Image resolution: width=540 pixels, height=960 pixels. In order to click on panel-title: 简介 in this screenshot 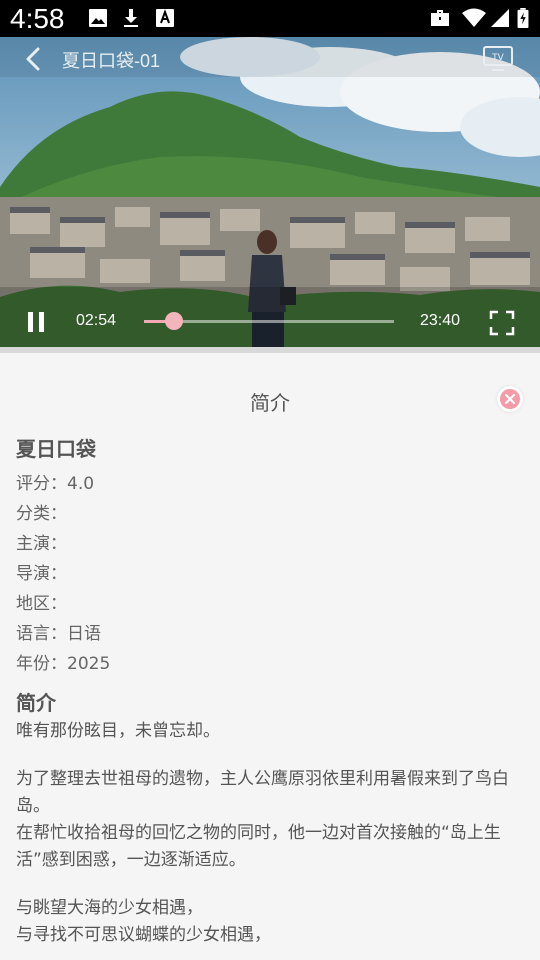, I will do `click(270, 403)`.